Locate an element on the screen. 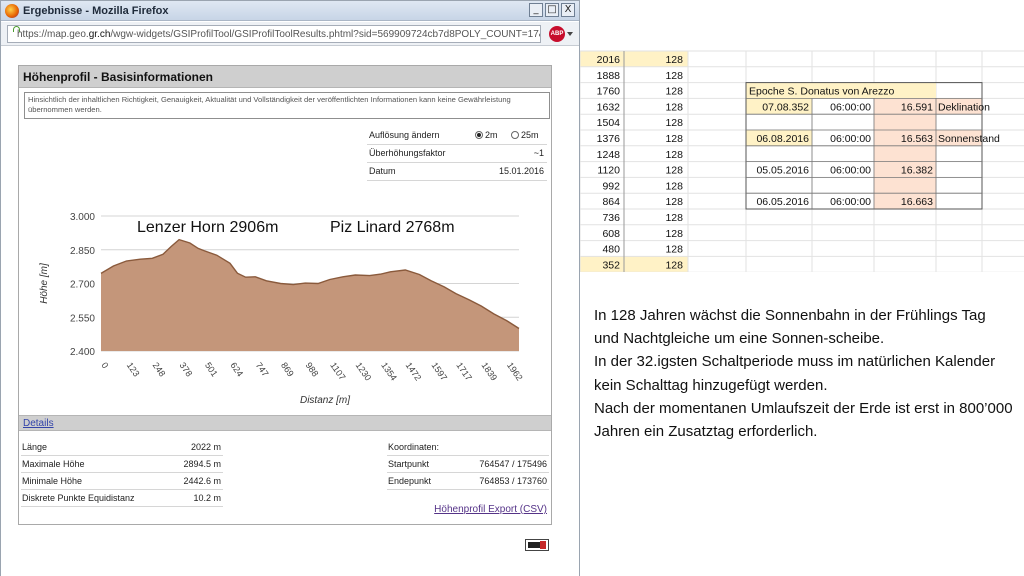 The width and height of the screenshot is (1024, 576). sheet-cell-year: 1248 is located at coordinates (609, 155).